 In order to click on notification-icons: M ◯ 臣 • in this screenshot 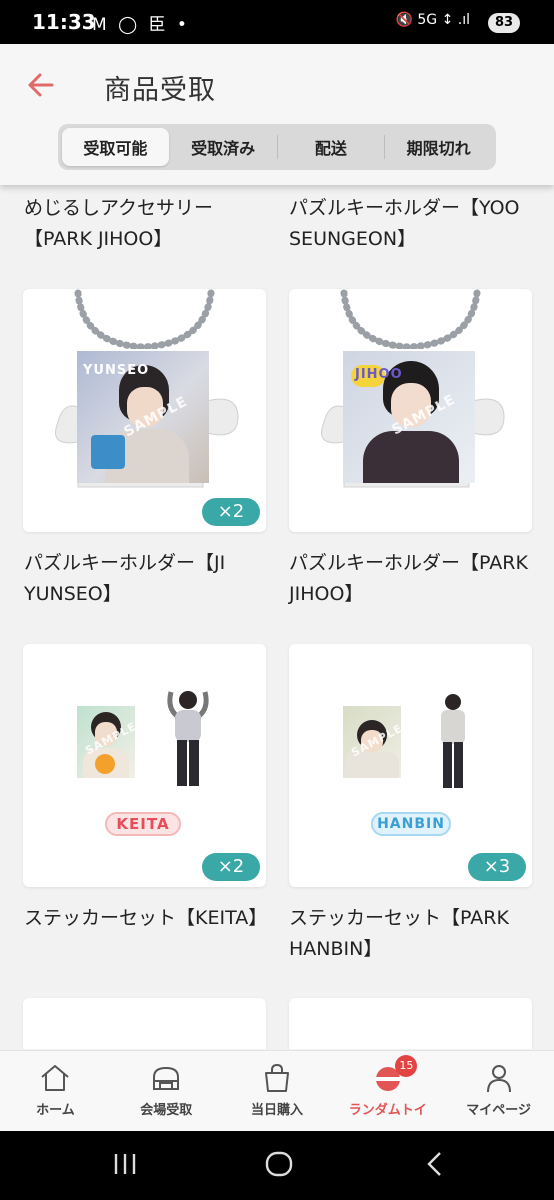, I will do `click(141, 25)`.